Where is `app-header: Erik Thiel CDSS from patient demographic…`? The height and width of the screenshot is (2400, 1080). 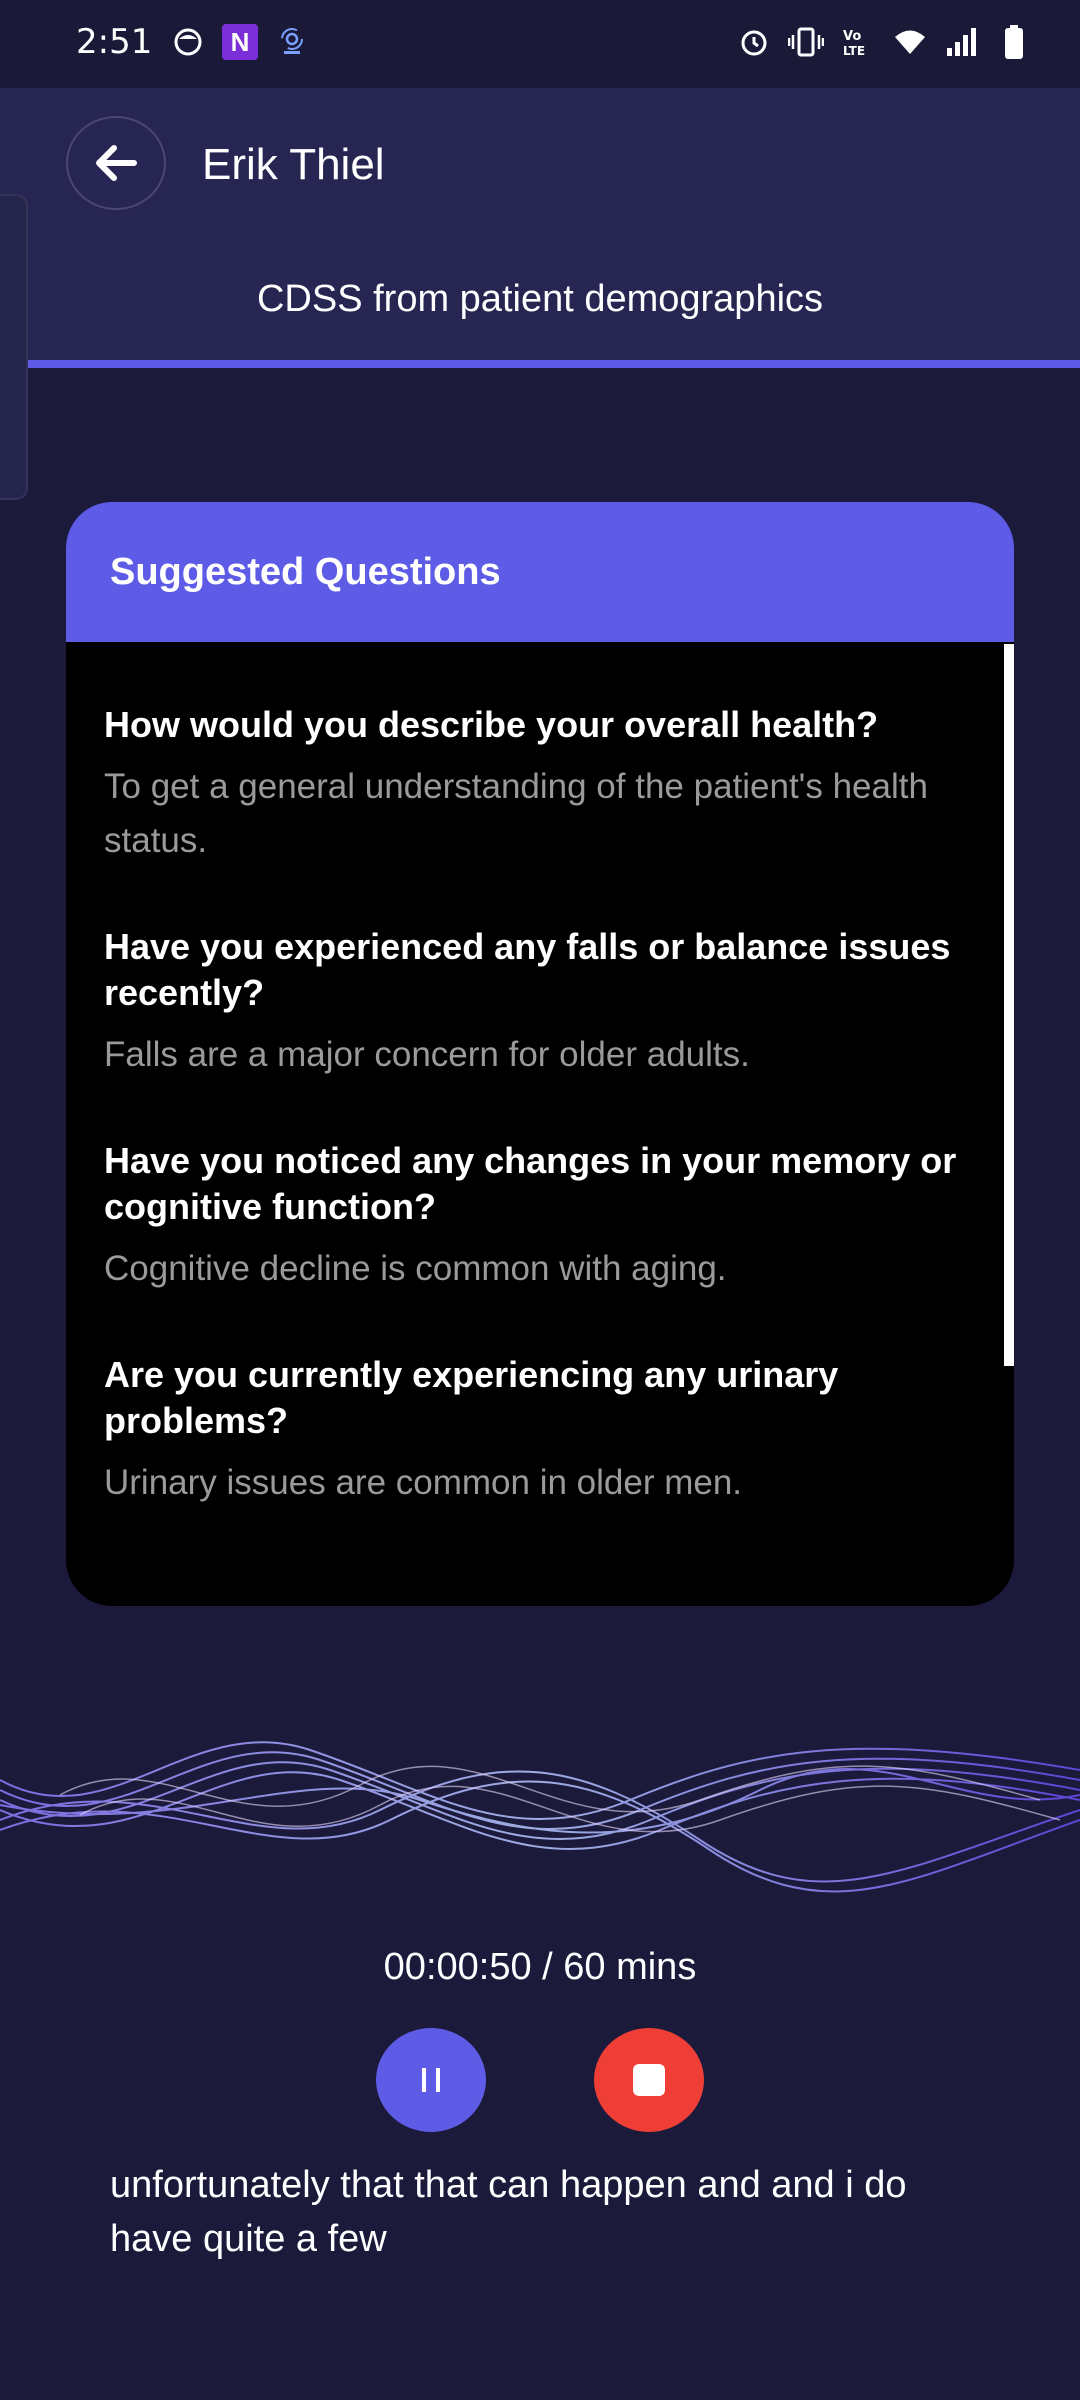 app-header: Erik Thiel CDSS from patient demographic… is located at coordinates (540, 227).